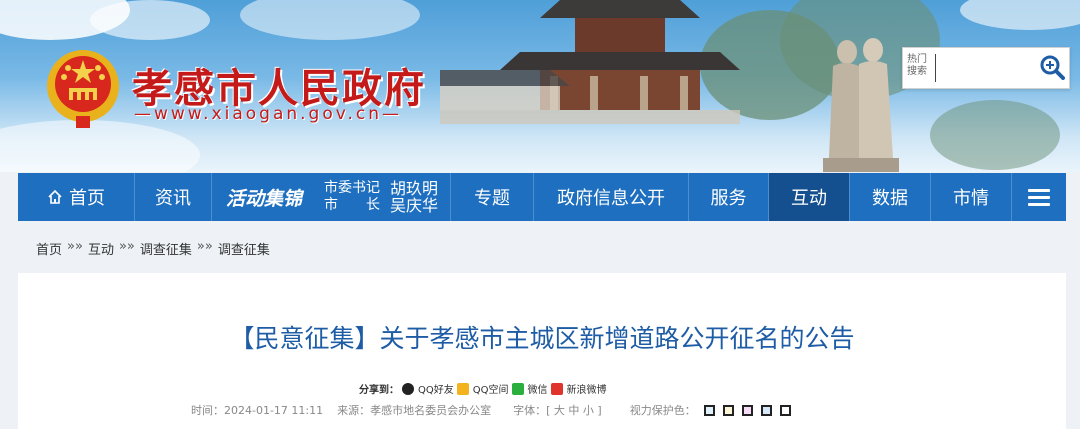  Describe the element at coordinates (173, 197) in the screenshot. I see `nav-news: 资讯` at that location.